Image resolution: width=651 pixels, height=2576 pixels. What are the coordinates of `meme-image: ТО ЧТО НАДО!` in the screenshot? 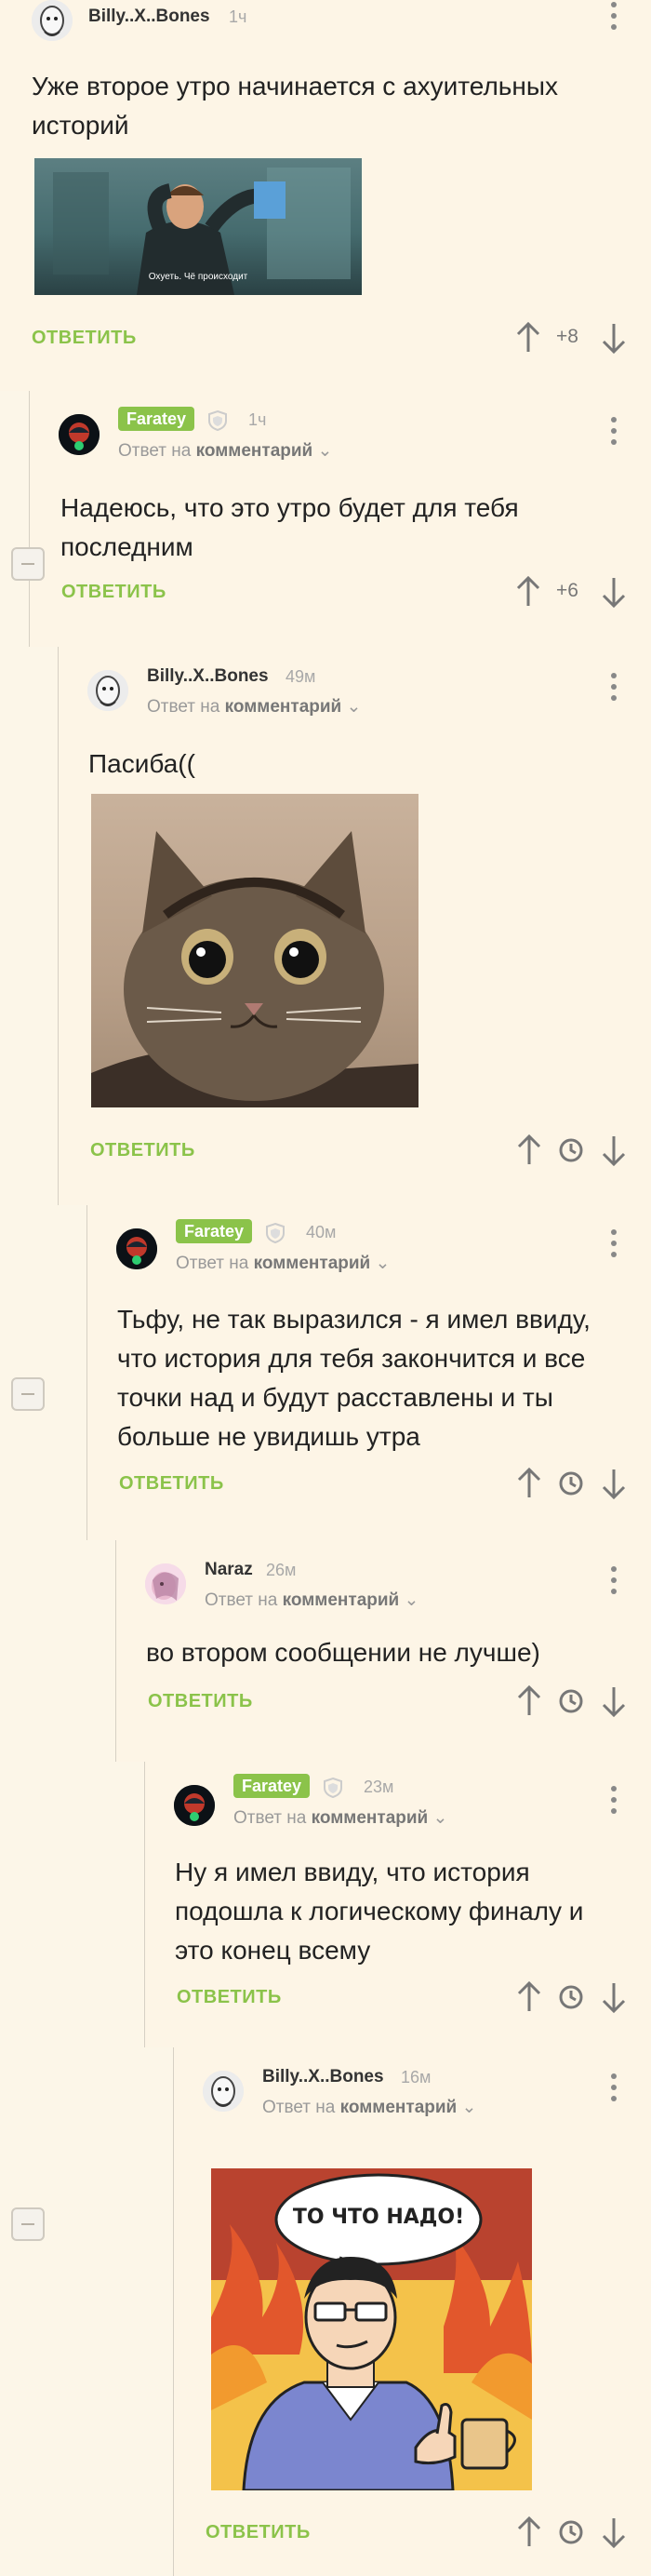 It's located at (371, 2329).